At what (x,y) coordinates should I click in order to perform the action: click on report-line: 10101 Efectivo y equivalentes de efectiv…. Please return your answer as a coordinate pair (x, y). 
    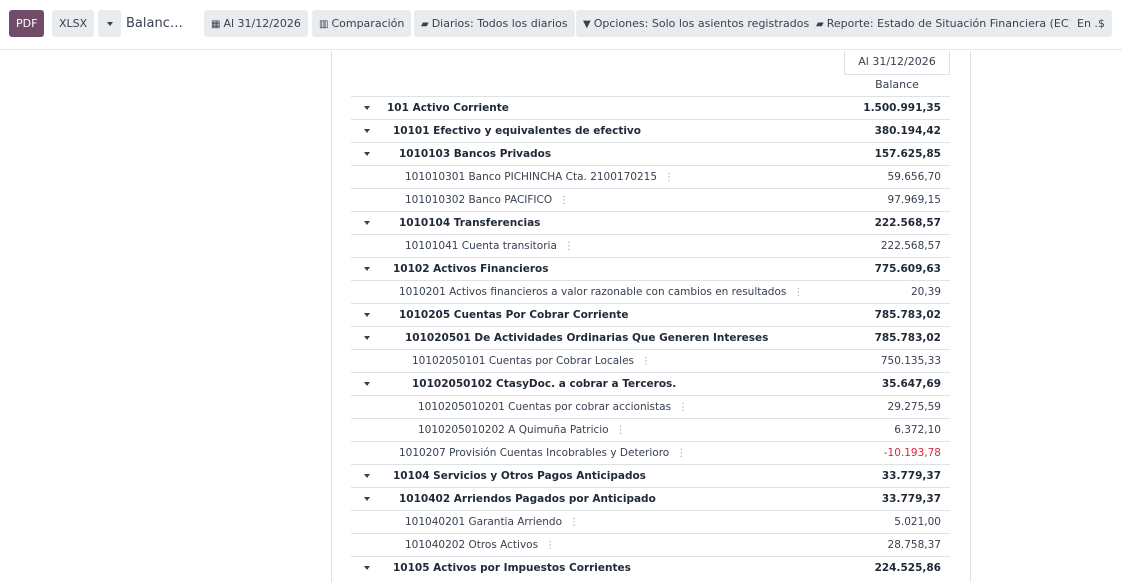
    Looking at the image, I should click on (650, 130).